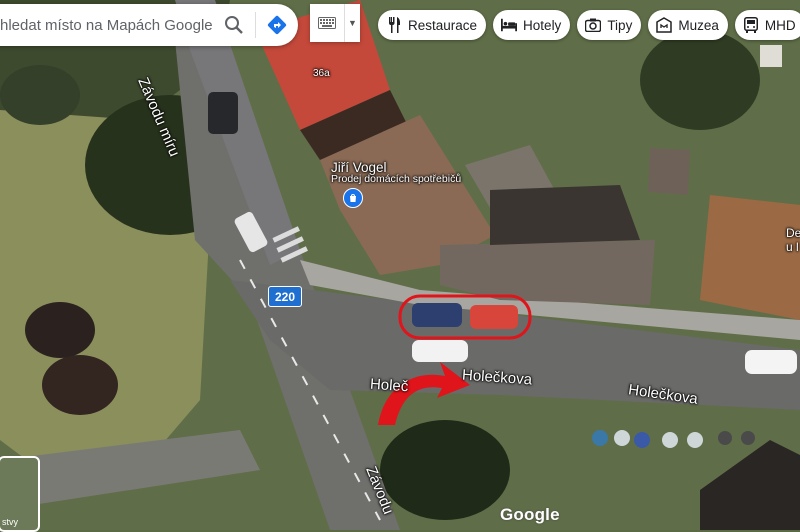 The height and width of the screenshot is (532, 800). I want to click on chip-label: MHD, so click(780, 25).